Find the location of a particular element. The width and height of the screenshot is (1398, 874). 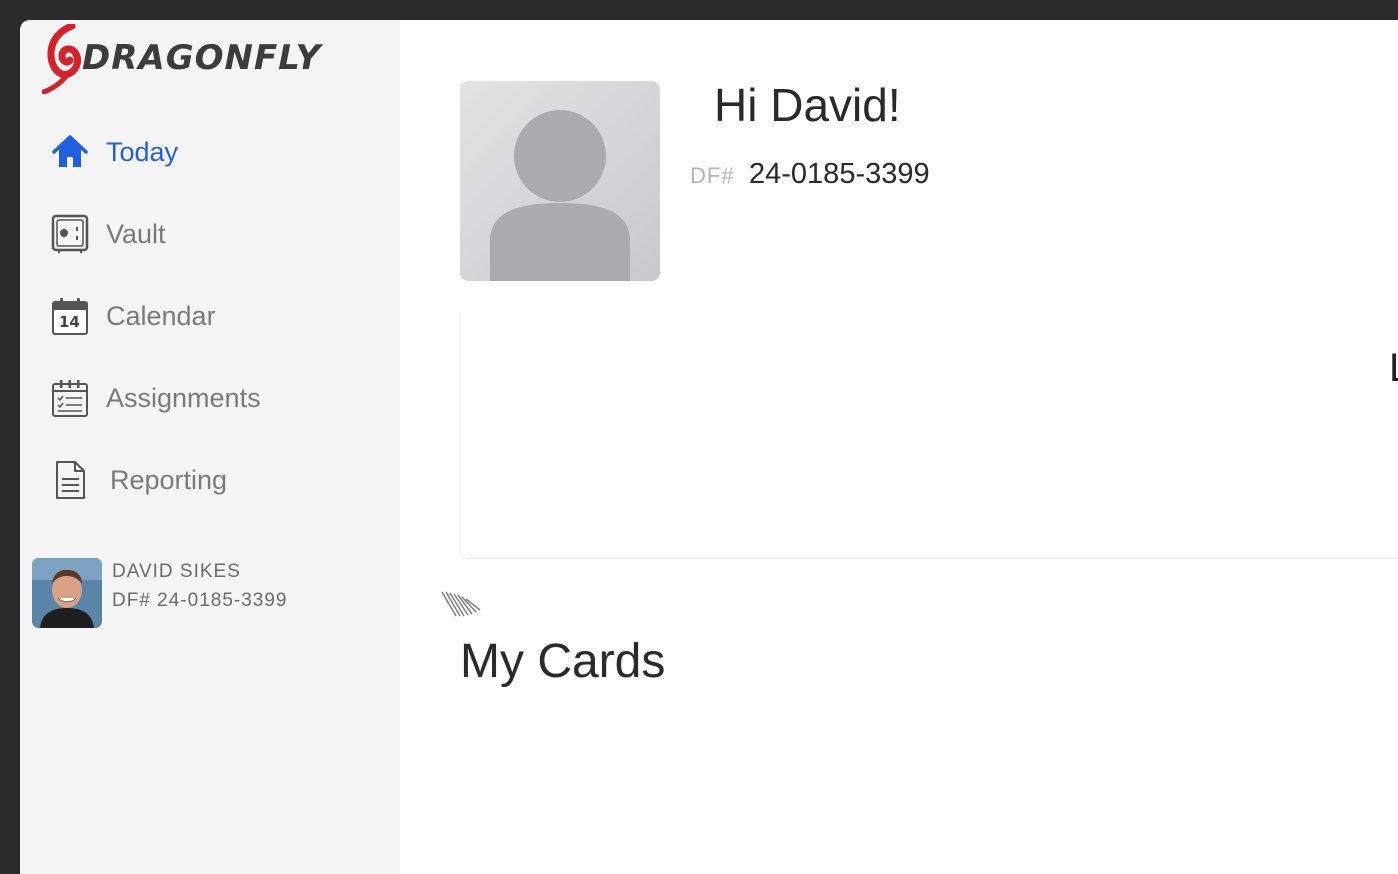

dragonfly-logo-mark-icon is located at coordinates (62, 59).